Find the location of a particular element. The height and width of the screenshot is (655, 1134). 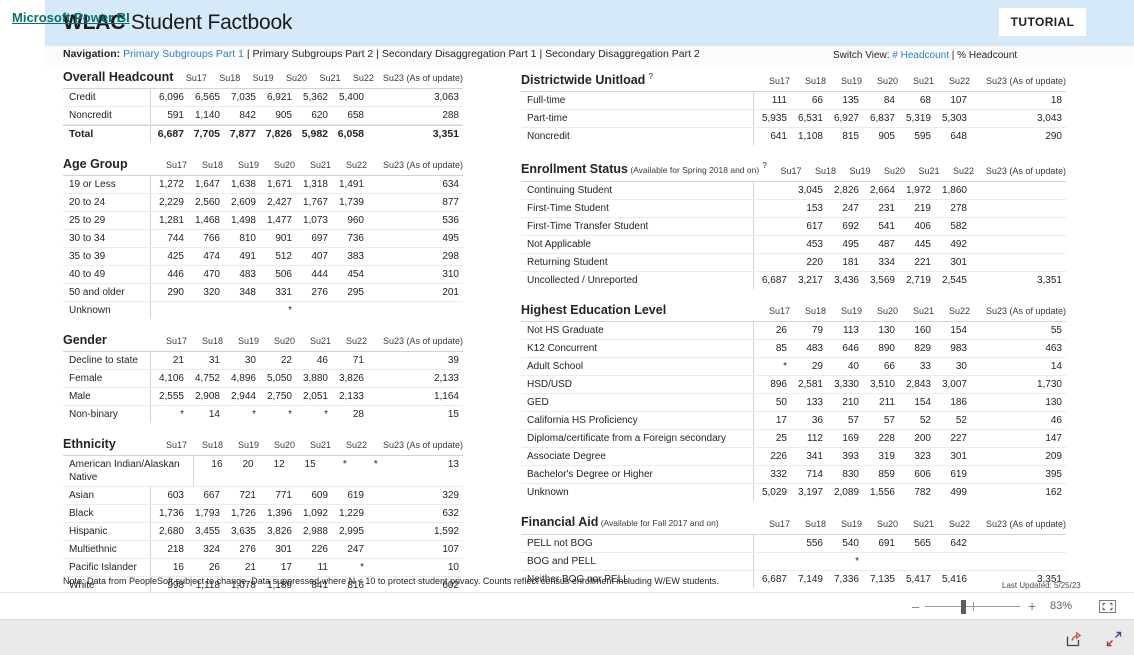

table-row: Not HS Graduate 26 79 113 130 160 154 55 is located at coordinates (793, 331).